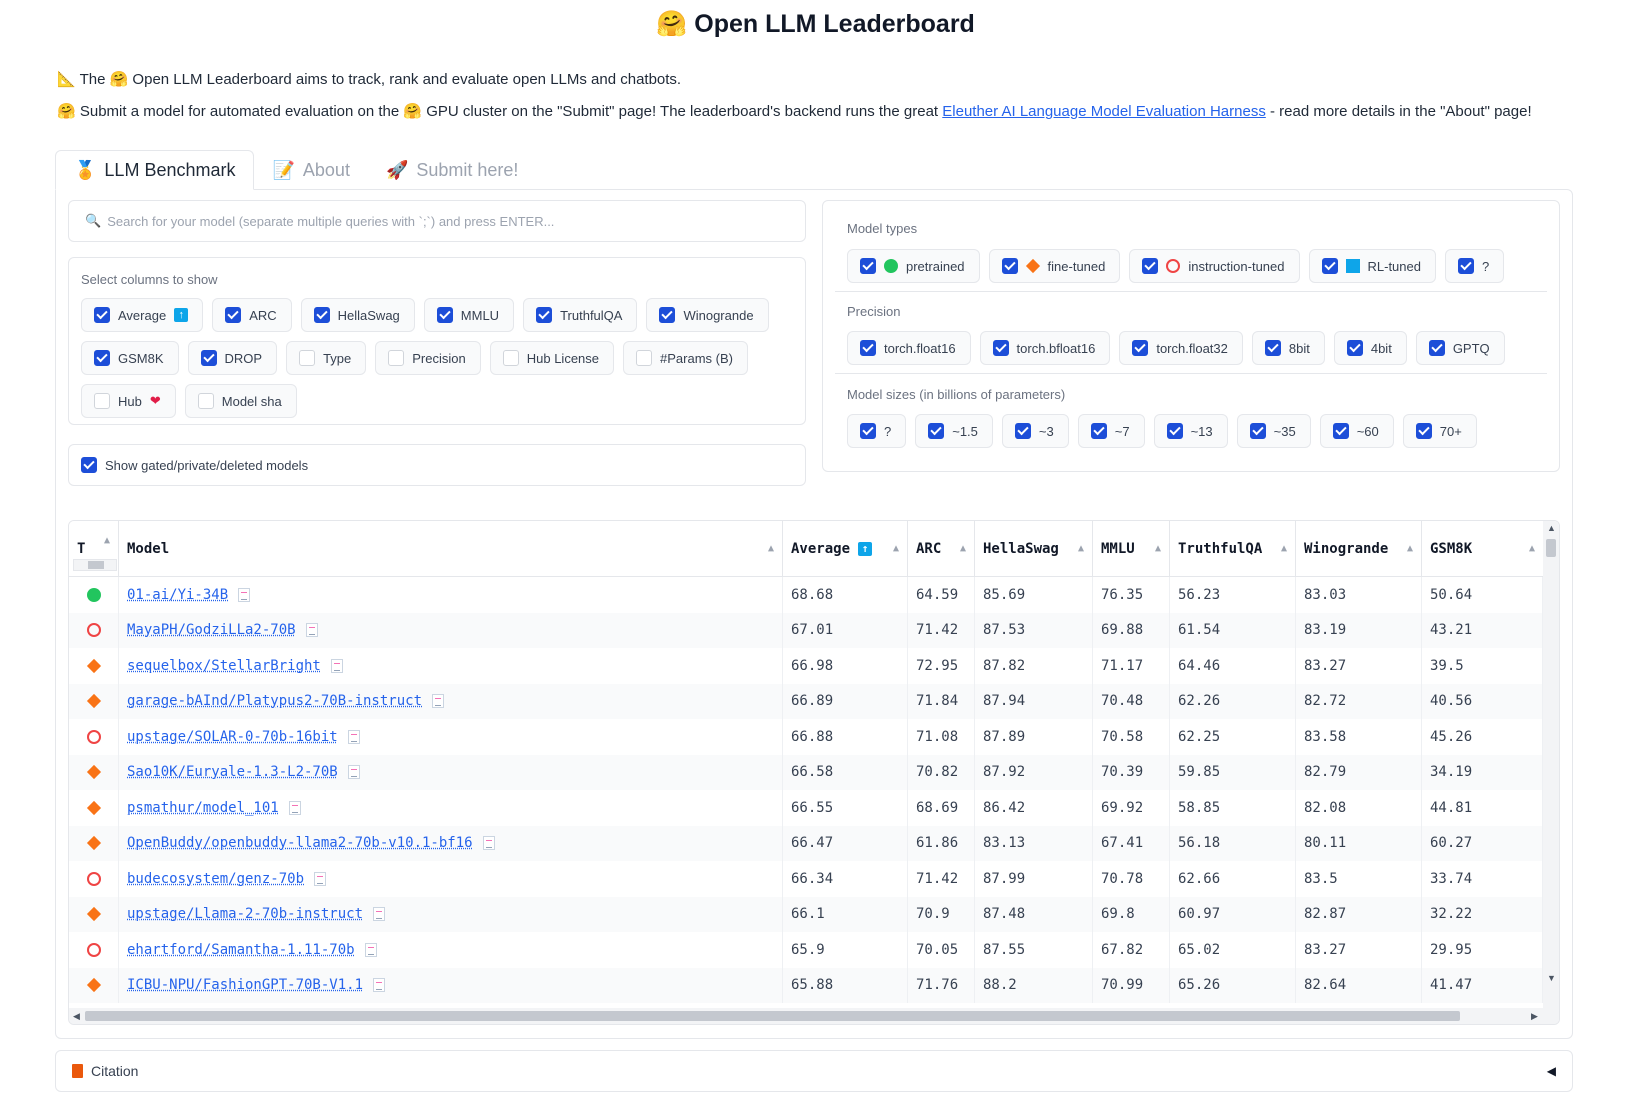 This screenshot has height=1100, width=1631. What do you see at coordinates (1460, 348) in the screenshot?
I see `filter-gptq: GPTQ` at bounding box center [1460, 348].